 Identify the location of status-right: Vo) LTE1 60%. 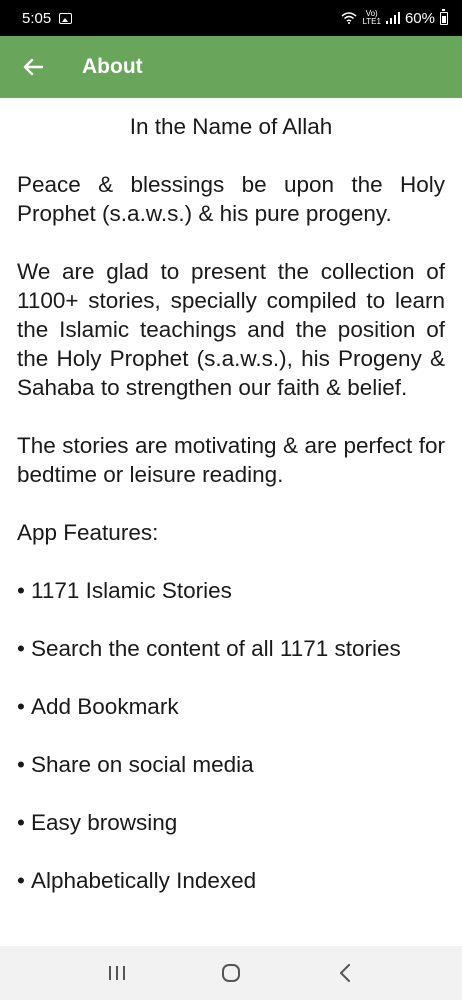
(394, 17).